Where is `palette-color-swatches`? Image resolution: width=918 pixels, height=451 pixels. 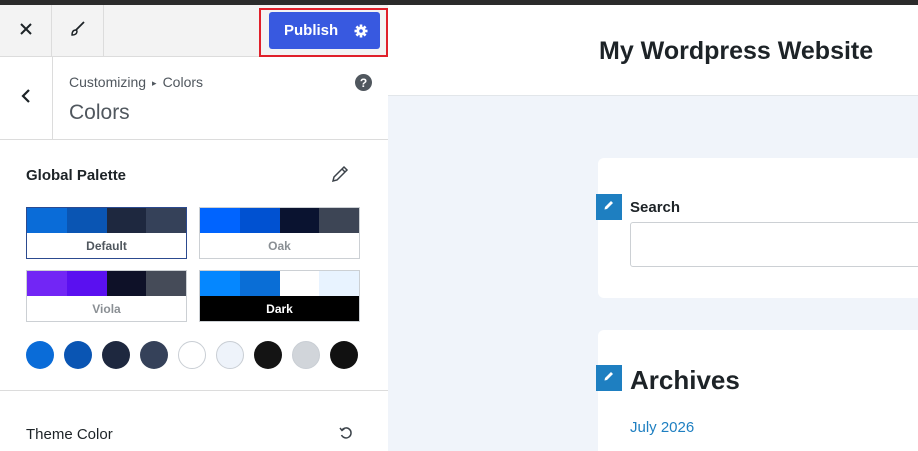 palette-color-swatches is located at coordinates (197, 355).